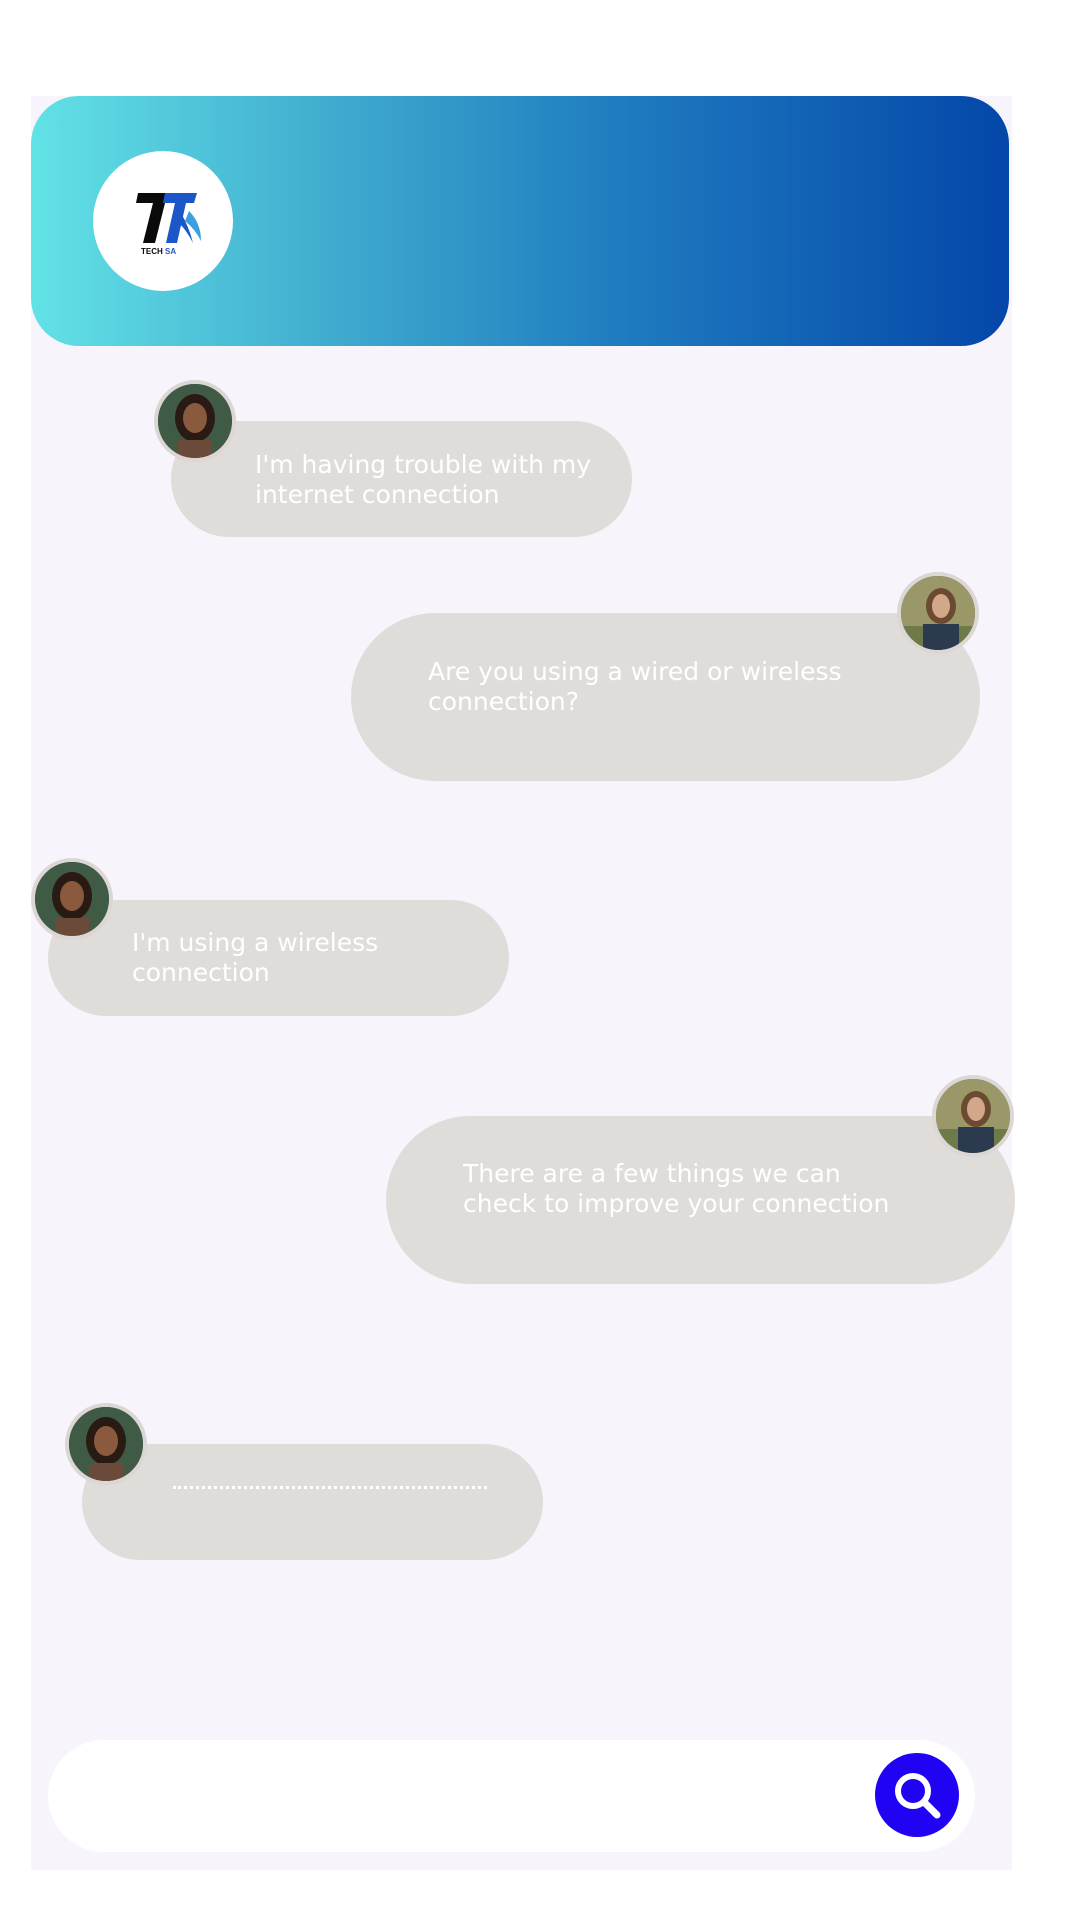  I want to click on tech-sa-logo-icon: TECH SA, so click(168, 224).